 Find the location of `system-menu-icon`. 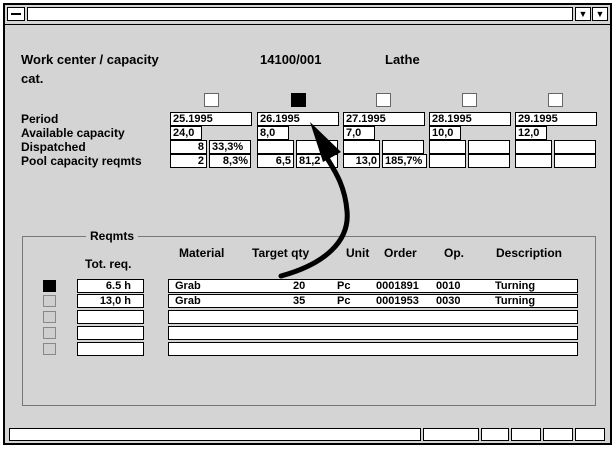

system-menu-icon is located at coordinates (16, 14).